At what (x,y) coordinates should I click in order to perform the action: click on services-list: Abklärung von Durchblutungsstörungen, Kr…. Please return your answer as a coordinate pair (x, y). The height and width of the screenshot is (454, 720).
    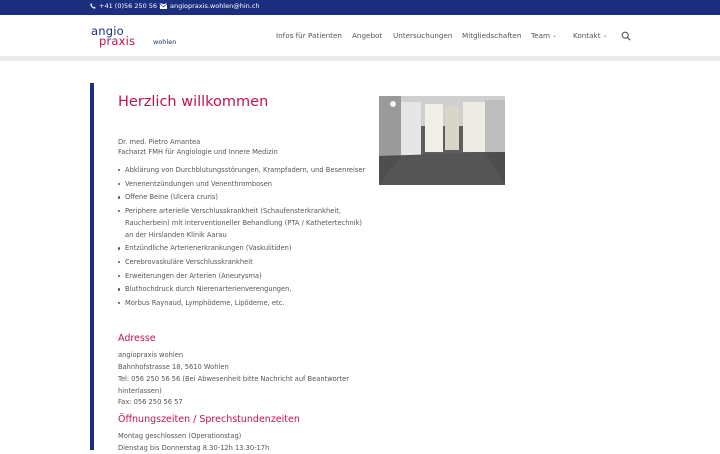
    Looking at the image, I should click on (243, 237).